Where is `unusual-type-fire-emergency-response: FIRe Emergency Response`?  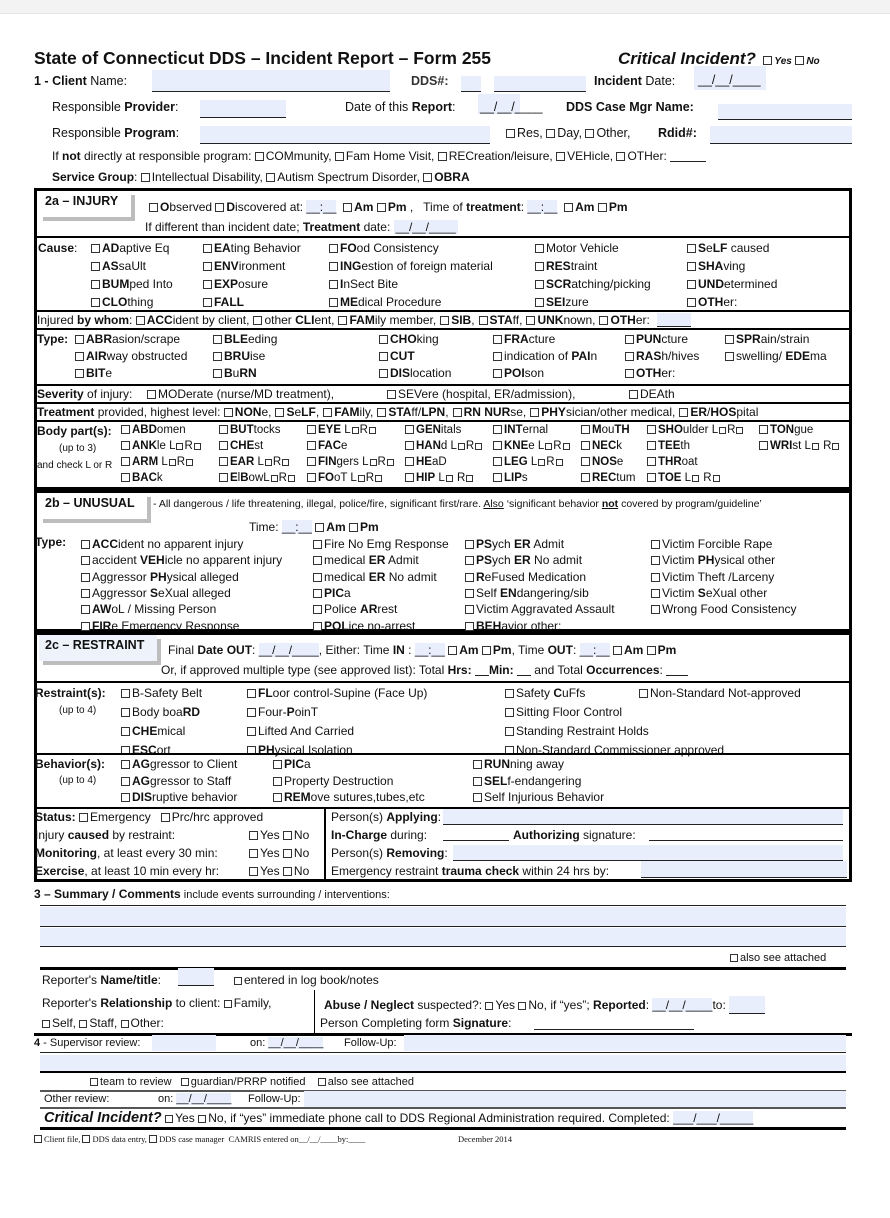
unusual-type-fire-emergency-response: FIRe Emergency Response is located at coordinates (160, 626).